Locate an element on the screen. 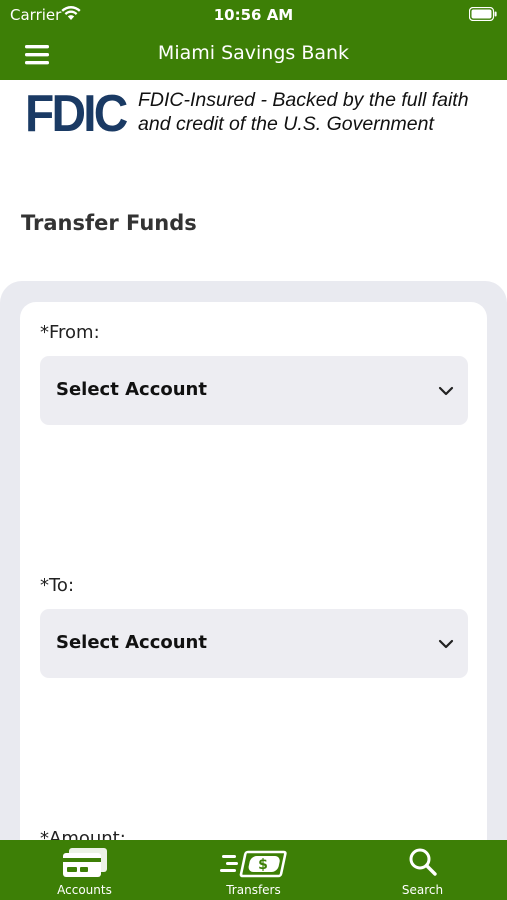  from-label: *From: is located at coordinates (70, 332).